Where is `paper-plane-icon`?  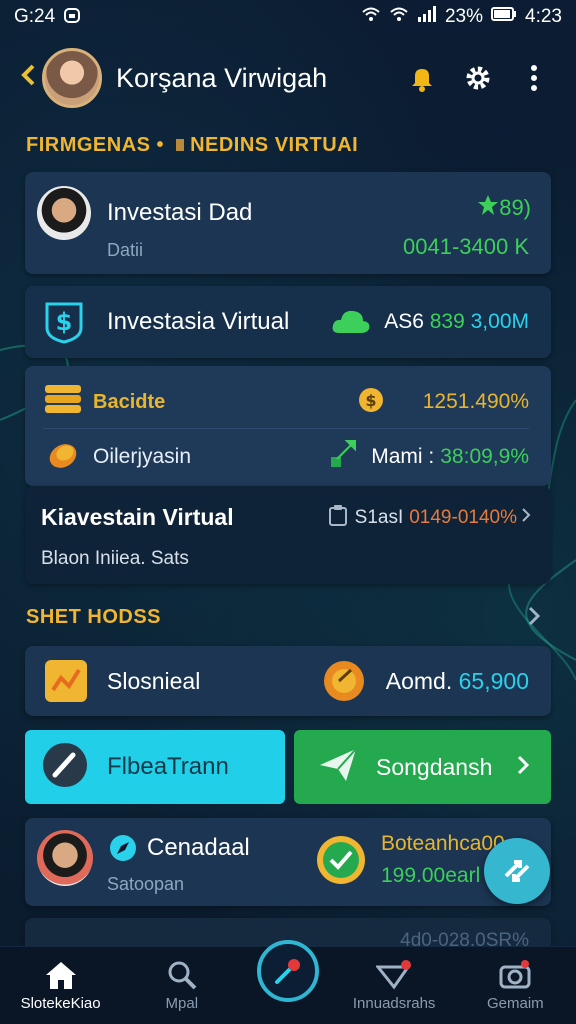
paper-plane-icon is located at coordinates (338, 767).